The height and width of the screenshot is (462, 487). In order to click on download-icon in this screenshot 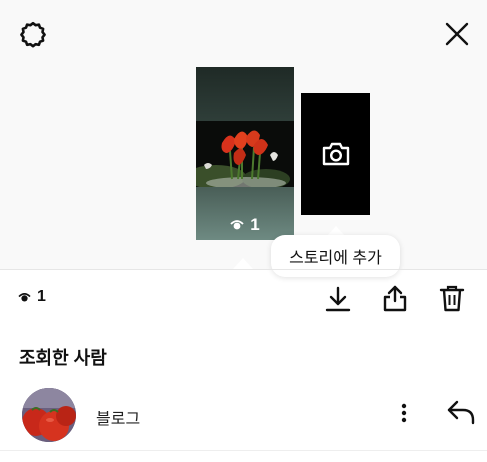, I will do `click(338, 299)`.